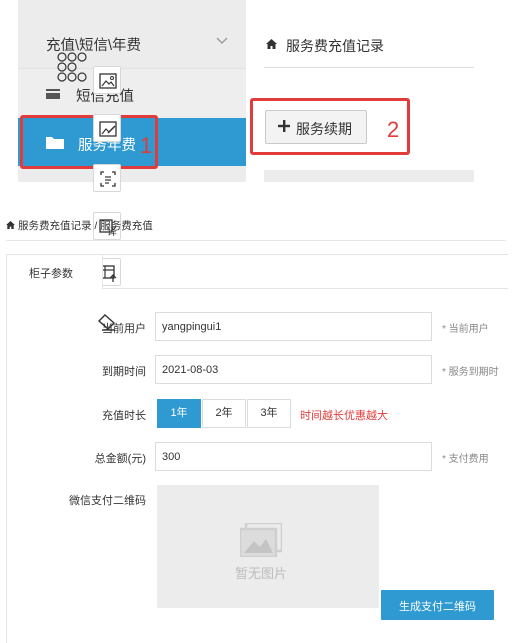 The image size is (532, 643). What do you see at coordinates (51, 274) in the screenshot?
I see `tab-label: 柜子参数` at bounding box center [51, 274].